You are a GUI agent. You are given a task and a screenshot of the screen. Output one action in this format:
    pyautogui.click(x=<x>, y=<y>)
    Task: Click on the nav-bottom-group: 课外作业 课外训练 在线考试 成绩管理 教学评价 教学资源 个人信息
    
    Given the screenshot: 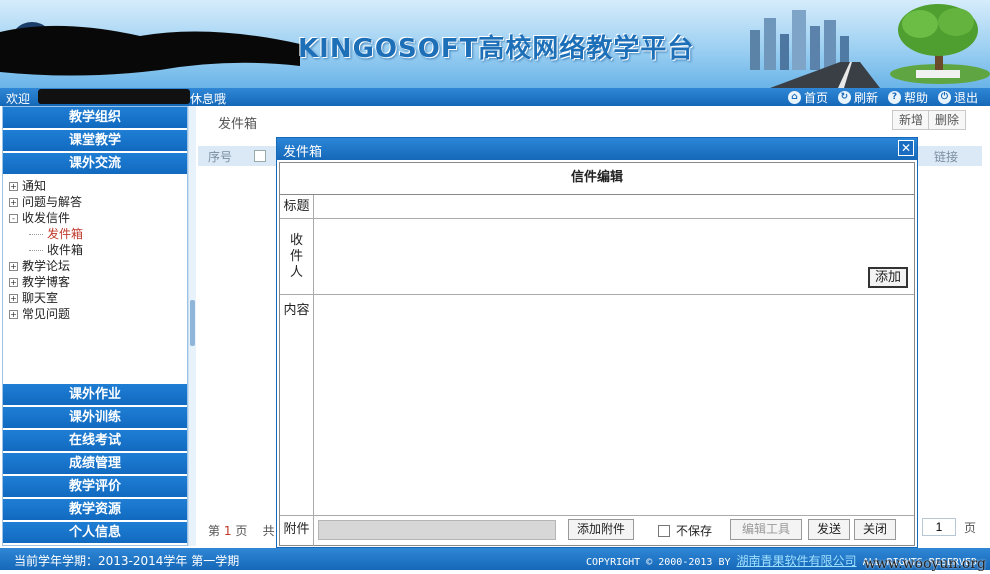 What is the action you would take?
    pyautogui.click(x=95, y=464)
    